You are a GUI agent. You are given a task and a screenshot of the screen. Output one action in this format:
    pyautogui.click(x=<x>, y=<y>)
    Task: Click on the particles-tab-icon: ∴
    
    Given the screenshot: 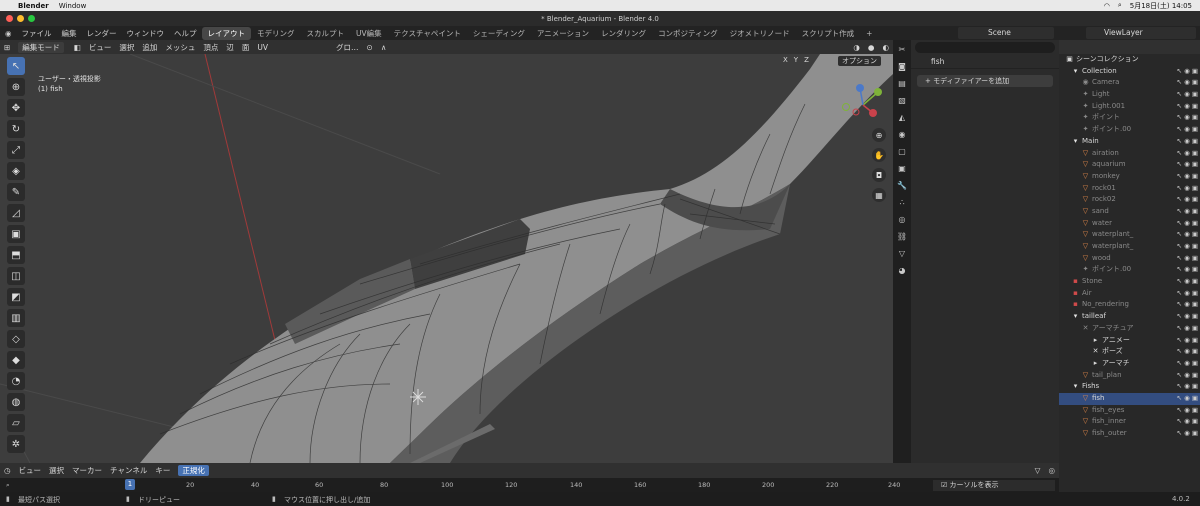 What is the action you would take?
    pyautogui.click(x=902, y=203)
    